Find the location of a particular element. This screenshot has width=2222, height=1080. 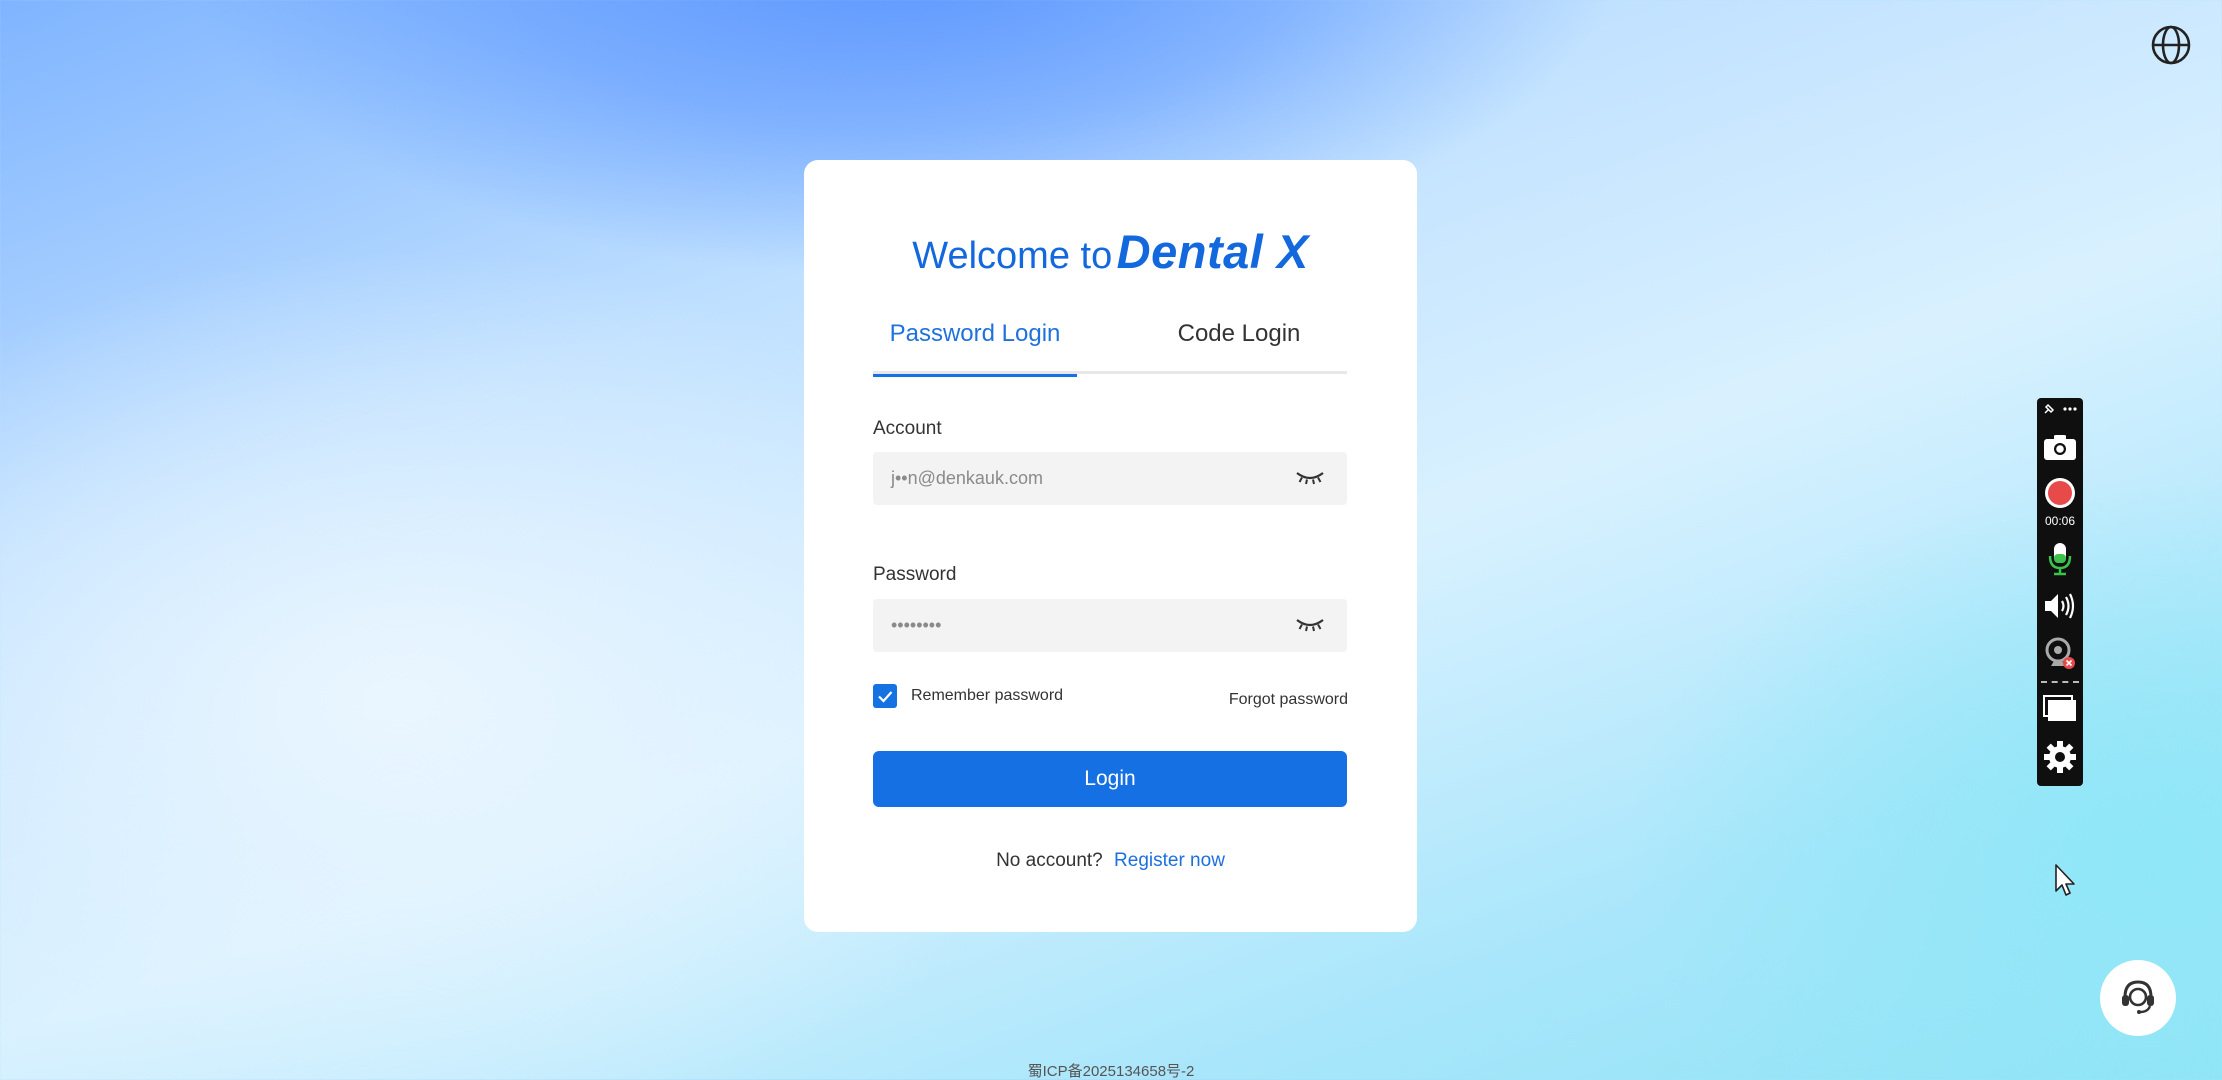

pin-icon is located at coordinates (2050, 411).